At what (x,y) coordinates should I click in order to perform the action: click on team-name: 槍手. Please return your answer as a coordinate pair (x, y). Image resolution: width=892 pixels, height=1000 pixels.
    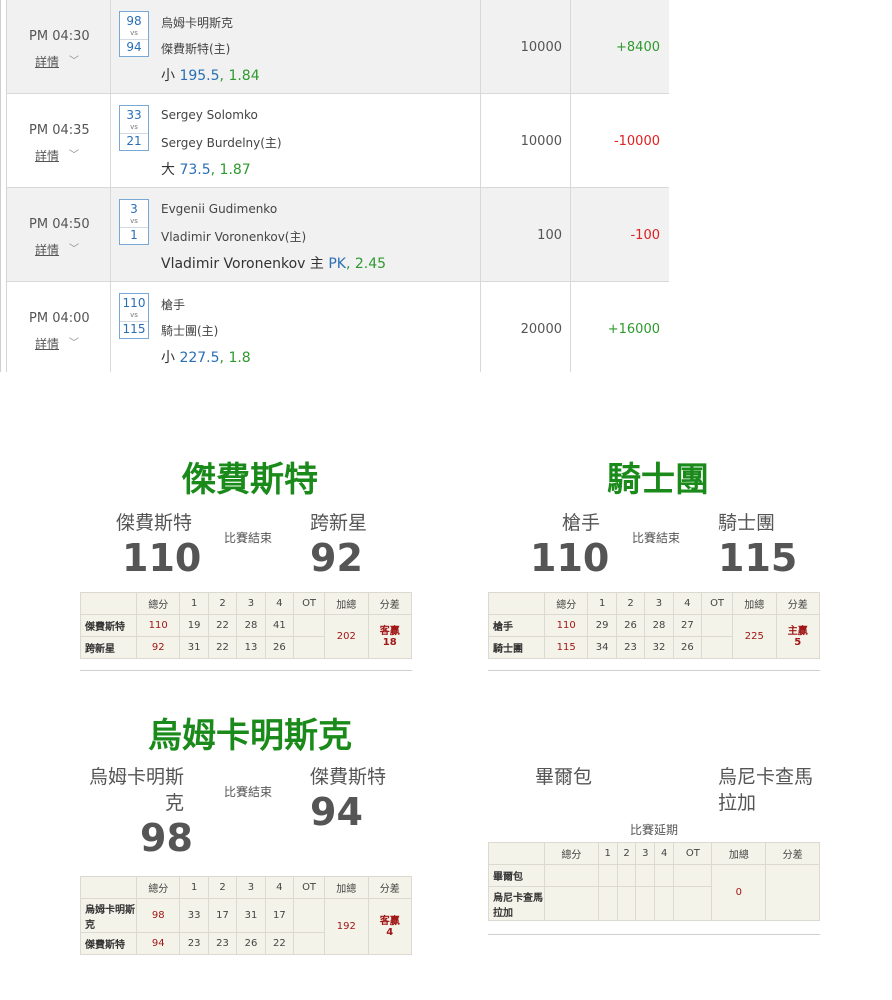
    Looking at the image, I should click on (516, 625).